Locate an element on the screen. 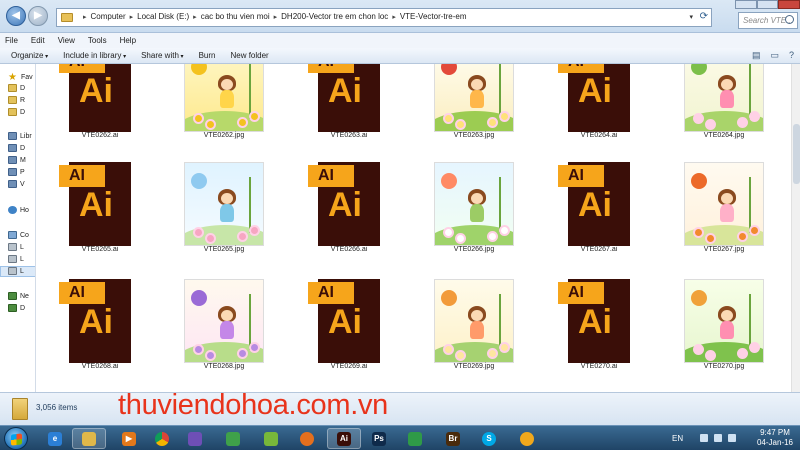  language-indicator: EN is located at coordinates (677, 438).